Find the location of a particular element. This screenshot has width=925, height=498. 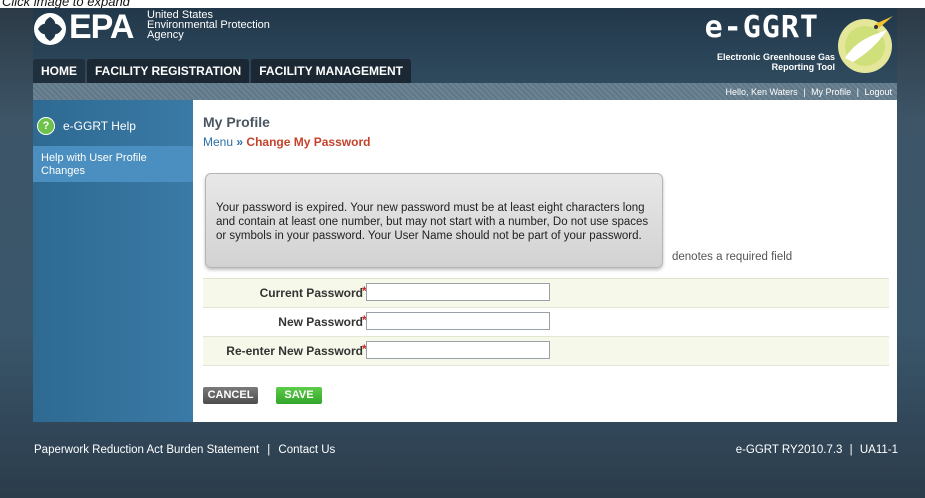

reenter-password-input is located at coordinates (458, 350).